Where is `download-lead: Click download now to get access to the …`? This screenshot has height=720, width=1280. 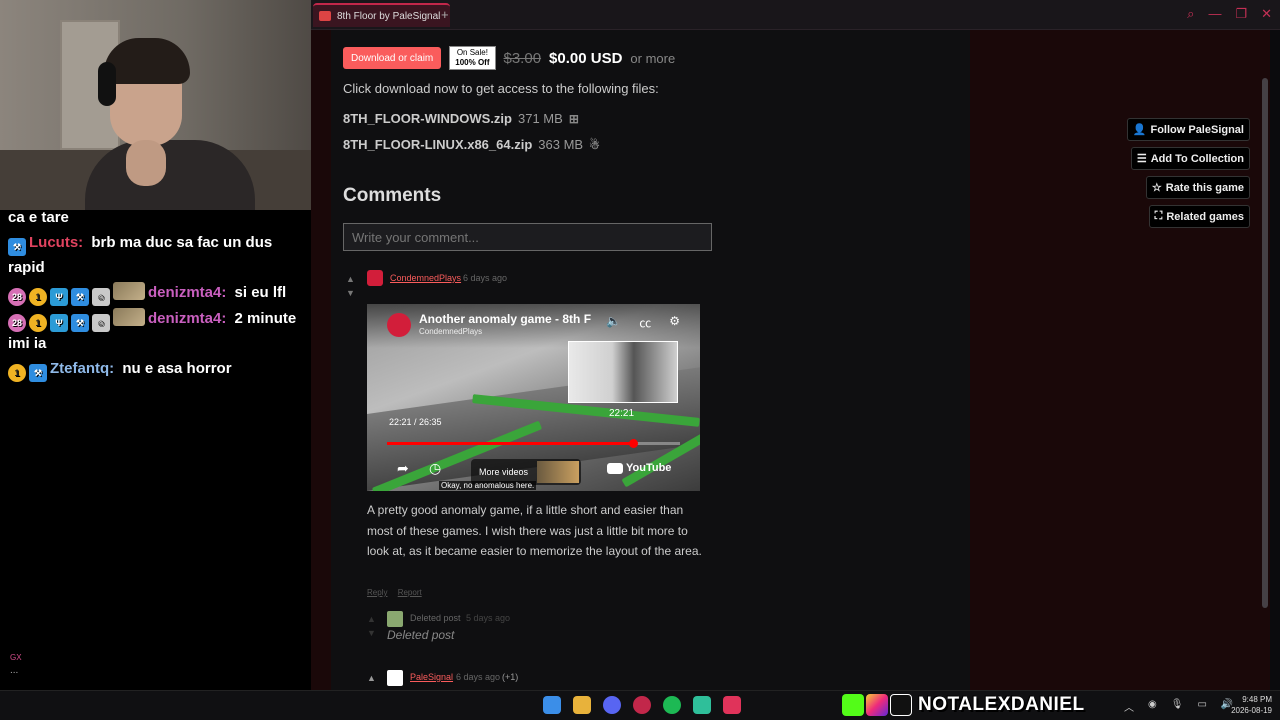
download-lead: Click download now to get access to the … is located at coordinates (501, 88).